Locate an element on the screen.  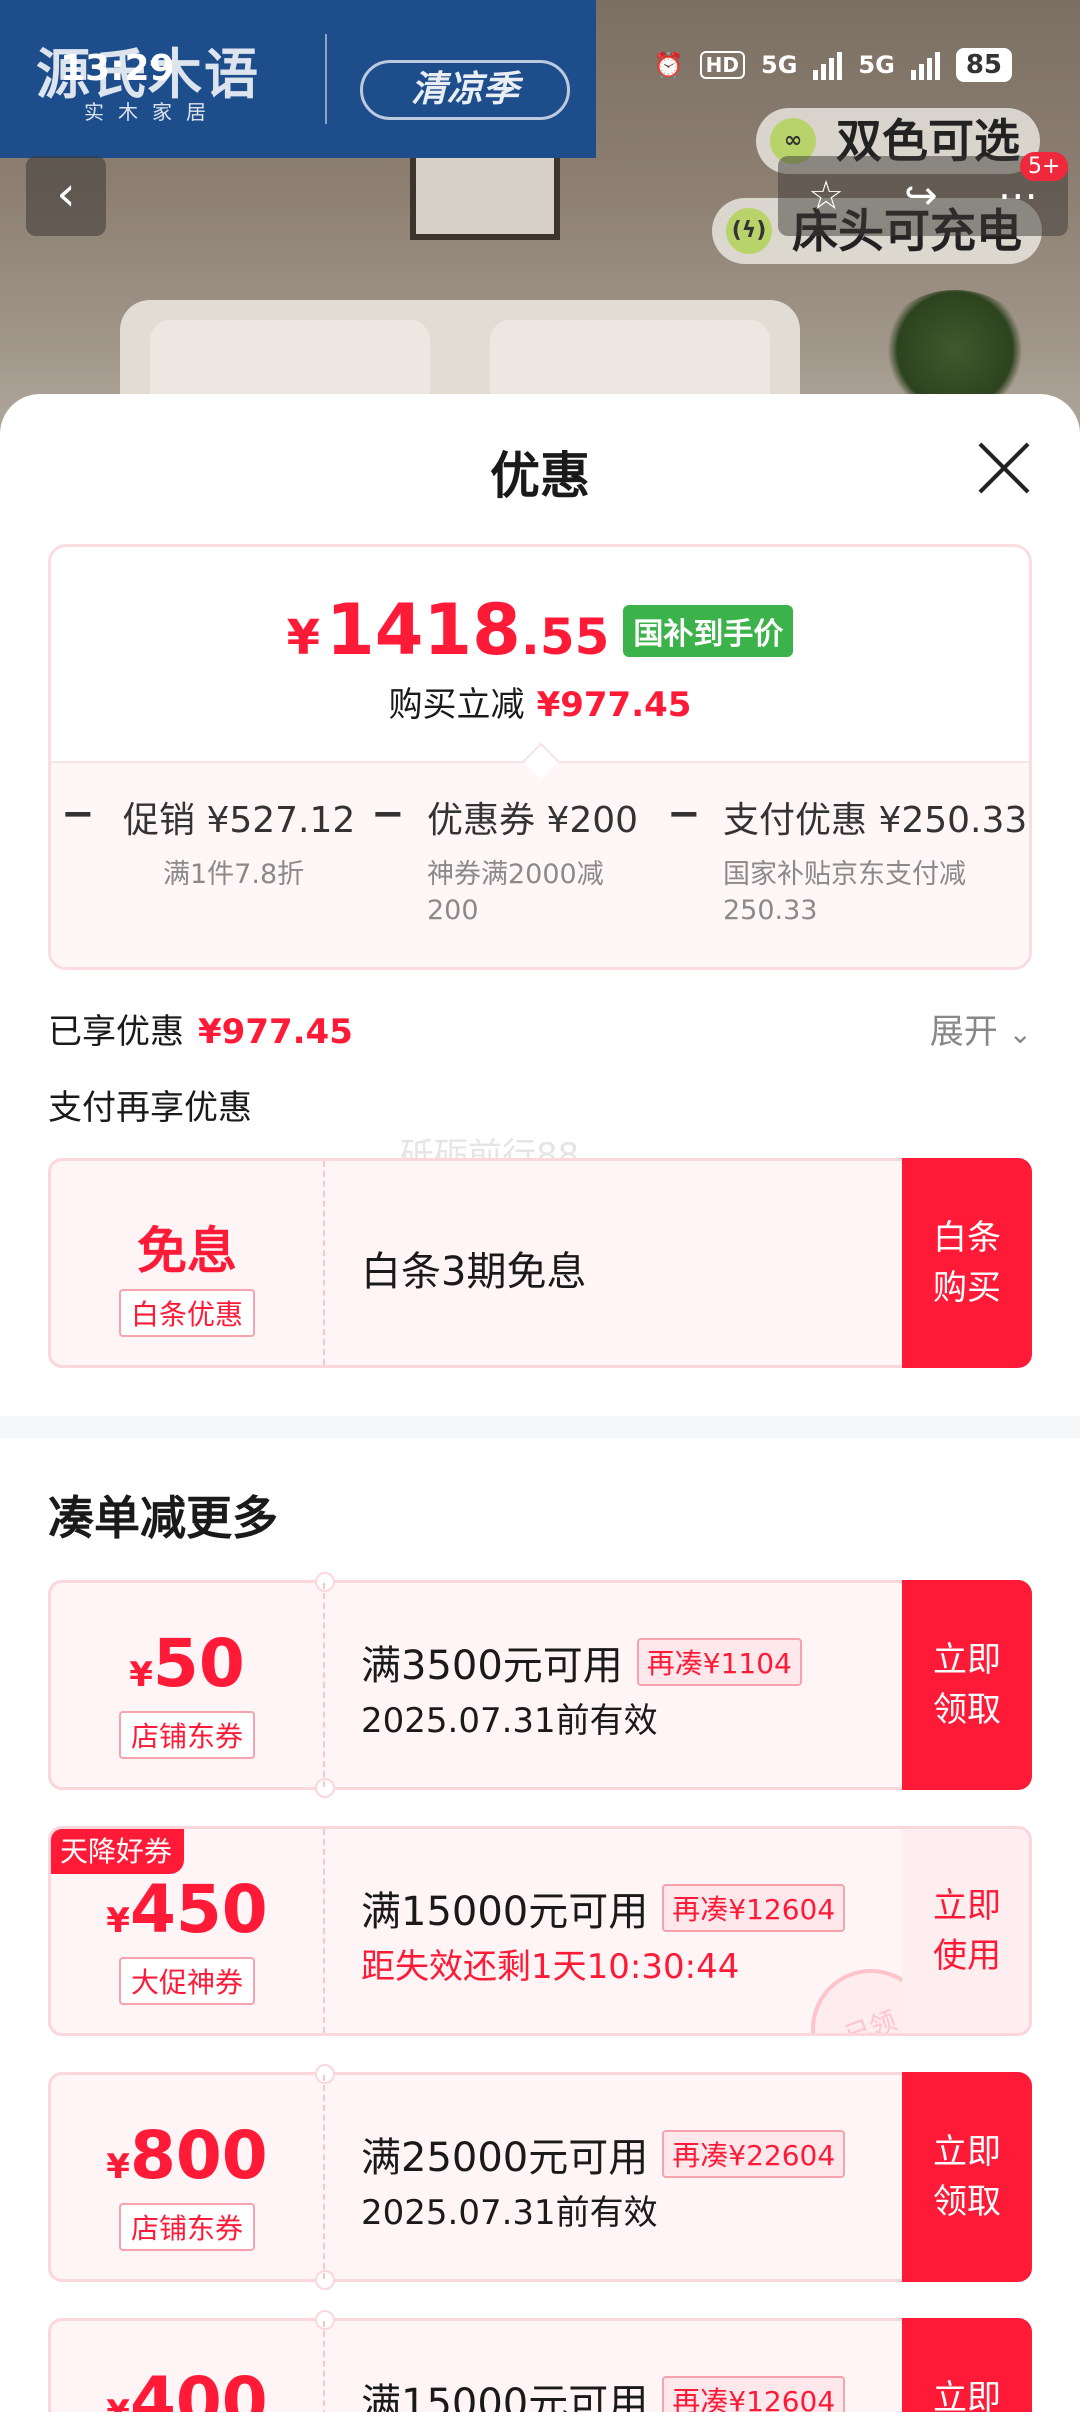
pay-more-title: 支付再享优惠 is located at coordinates (150, 1108).